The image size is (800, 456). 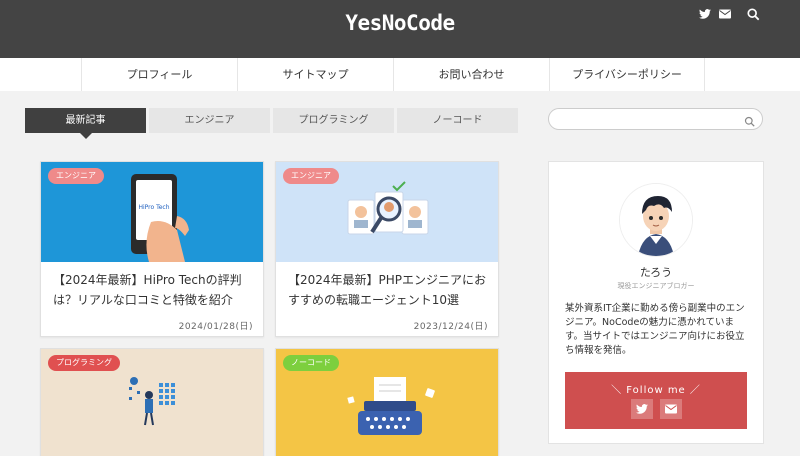 What do you see at coordinates (84, 363) in the screenshot?
I see `category-badge: プログラミング` at bounding box center [84, 363].